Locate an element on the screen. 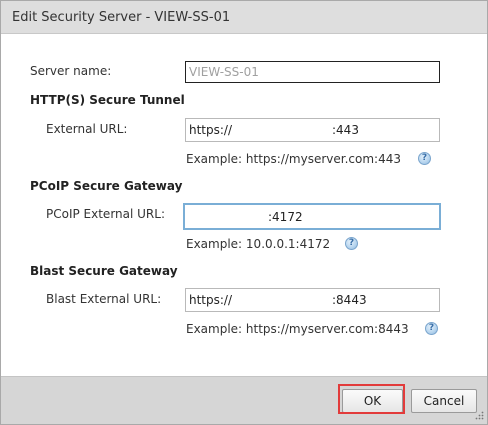 The height and width of the screenshot is (425, 488). blast-url-input: https:// :8443 is located at coordinates (312, 300).